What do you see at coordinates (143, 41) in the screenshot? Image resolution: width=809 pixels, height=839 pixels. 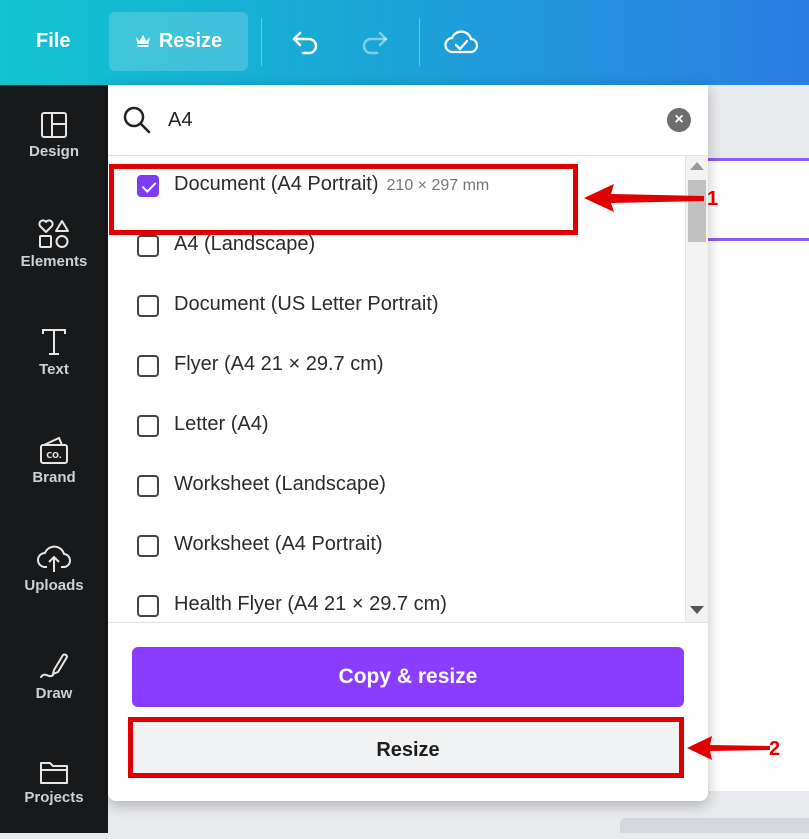 I see `crown-icon` at bounding box center [143, 41].